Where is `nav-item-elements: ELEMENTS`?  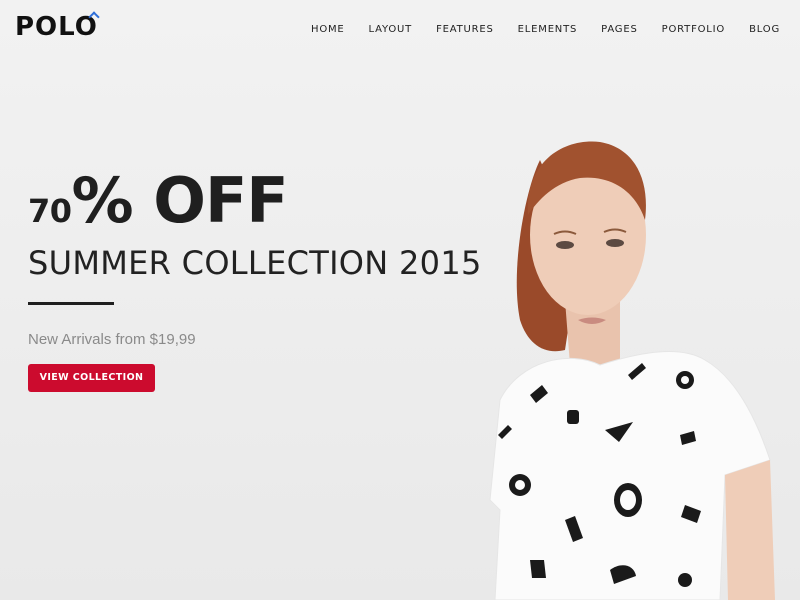
nav-item-elements: ELEMENTS is located at coordinates (548, 29).